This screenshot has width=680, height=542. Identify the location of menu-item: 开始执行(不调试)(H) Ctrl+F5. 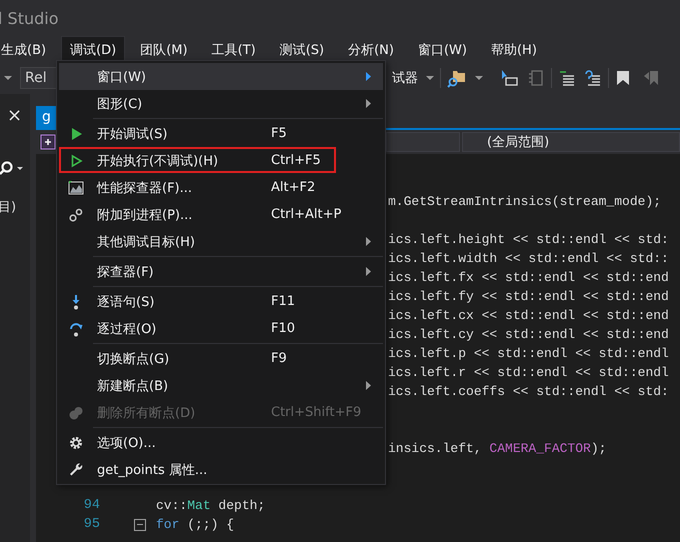
(221, 160).